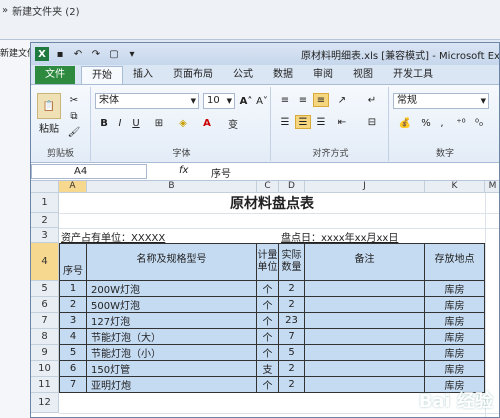 The image size is (500, 418). What do you see at coordinates (405, 123) in the screenshot?
I see `currency-icon: 💰` at bounding box center [405, 123].